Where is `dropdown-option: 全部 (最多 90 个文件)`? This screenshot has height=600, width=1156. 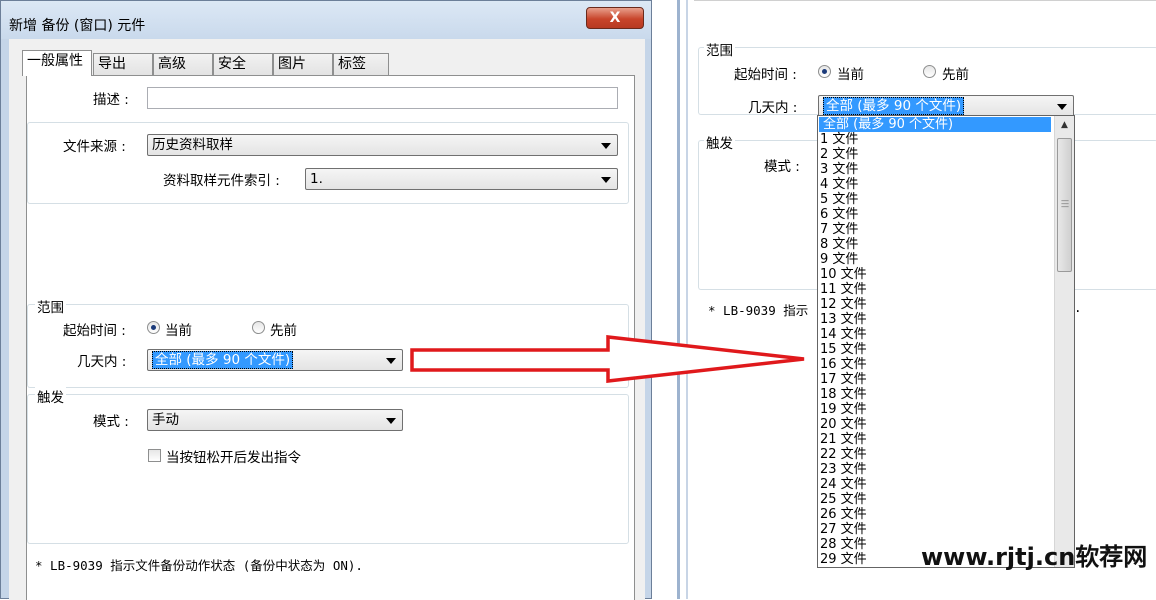
dropdown-option: 全部 (最多 90 个文件) is located at coordinates (935, 124).